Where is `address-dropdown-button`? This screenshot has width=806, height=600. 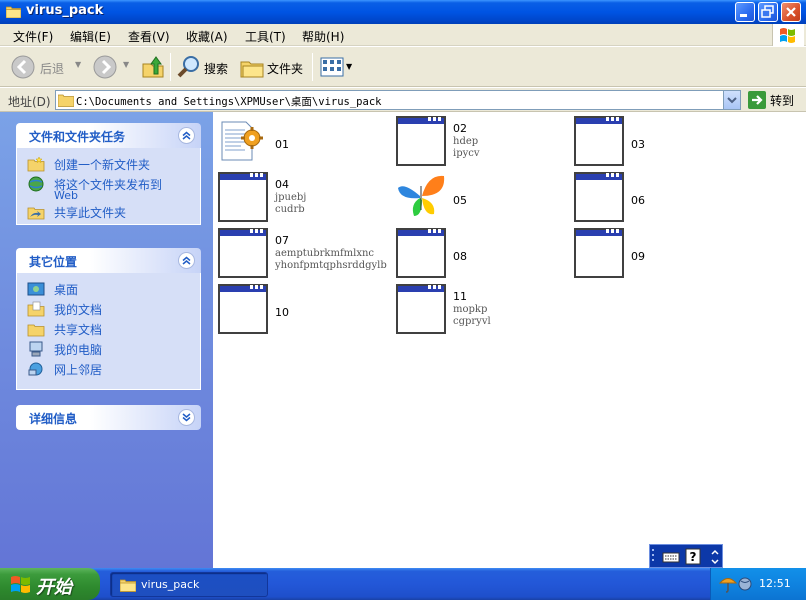 address-dropdown-button is located at coordinates (731, 100).